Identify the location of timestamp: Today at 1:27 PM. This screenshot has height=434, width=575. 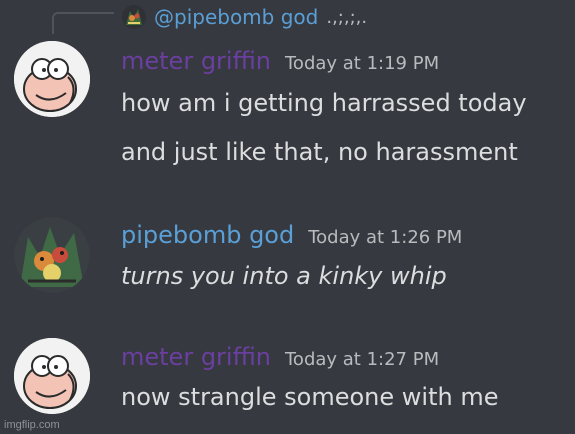
(362, 359).